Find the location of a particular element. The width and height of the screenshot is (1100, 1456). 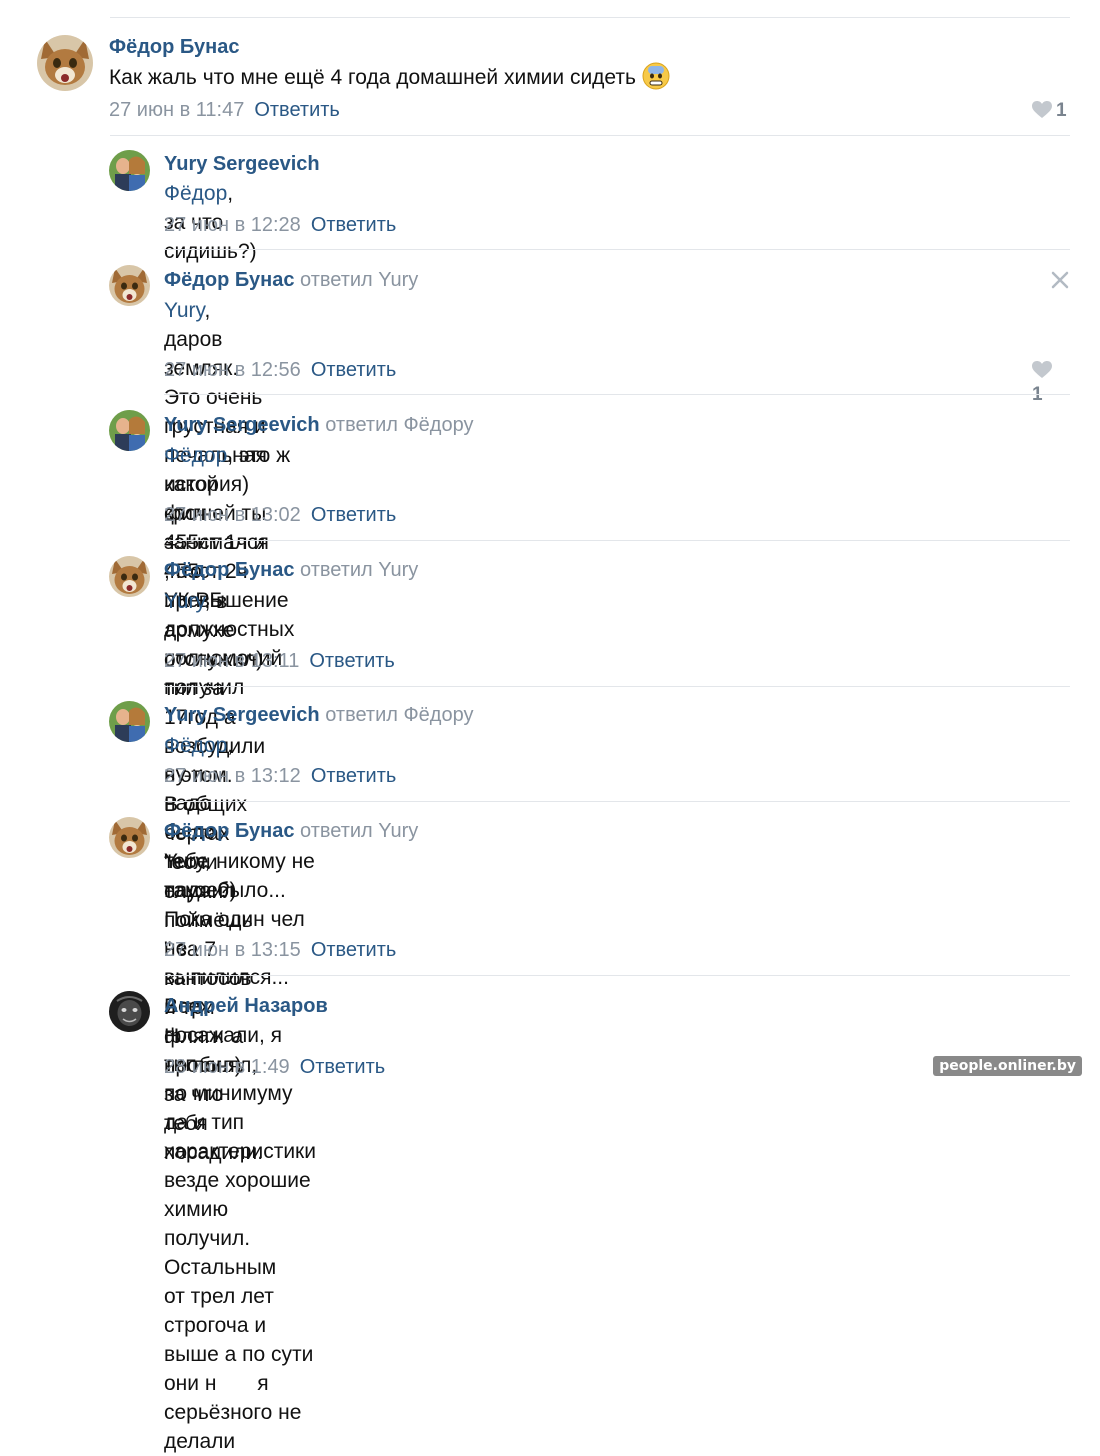

close-icon is located at coordinates (1060, 280).